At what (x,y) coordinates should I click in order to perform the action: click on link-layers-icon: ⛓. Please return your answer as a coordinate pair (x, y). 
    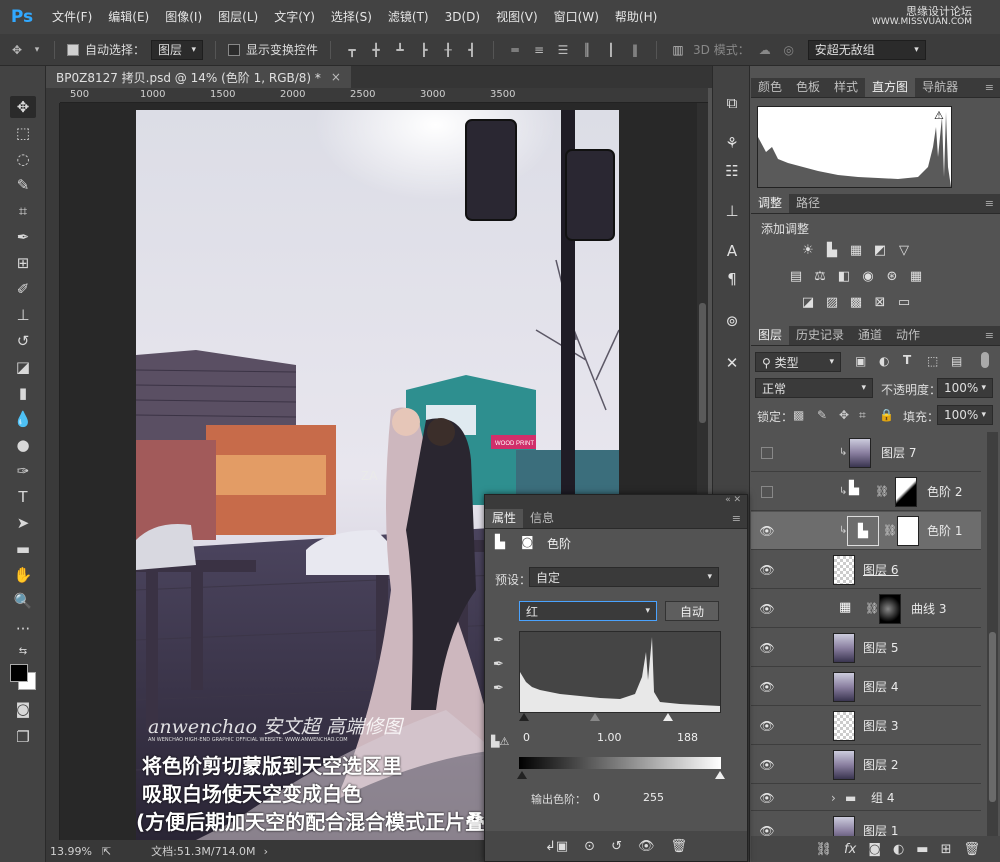
    Looking at the image, I should click on (824, 849).